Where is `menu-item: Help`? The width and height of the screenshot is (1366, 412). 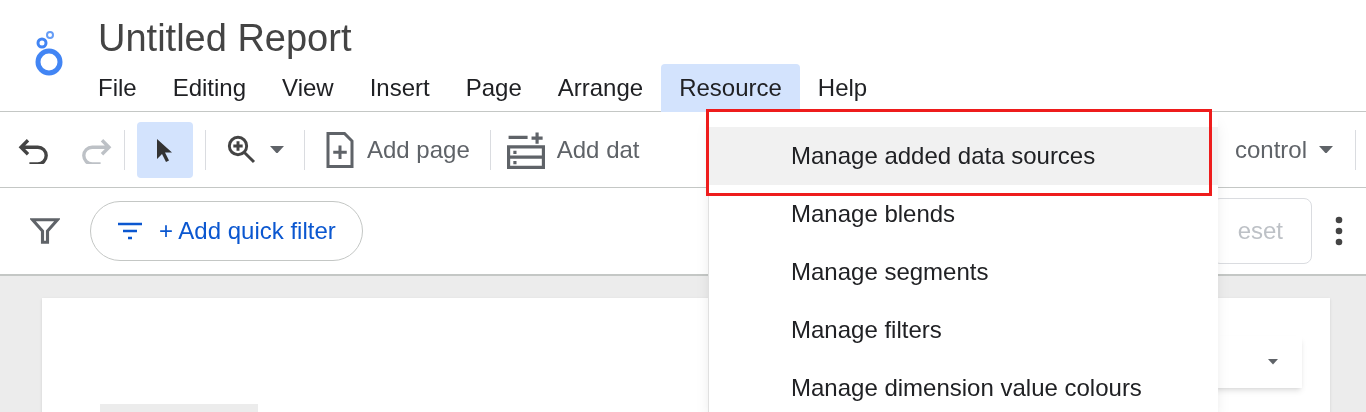 menu-item: Help is located at coordinates (842, 88).